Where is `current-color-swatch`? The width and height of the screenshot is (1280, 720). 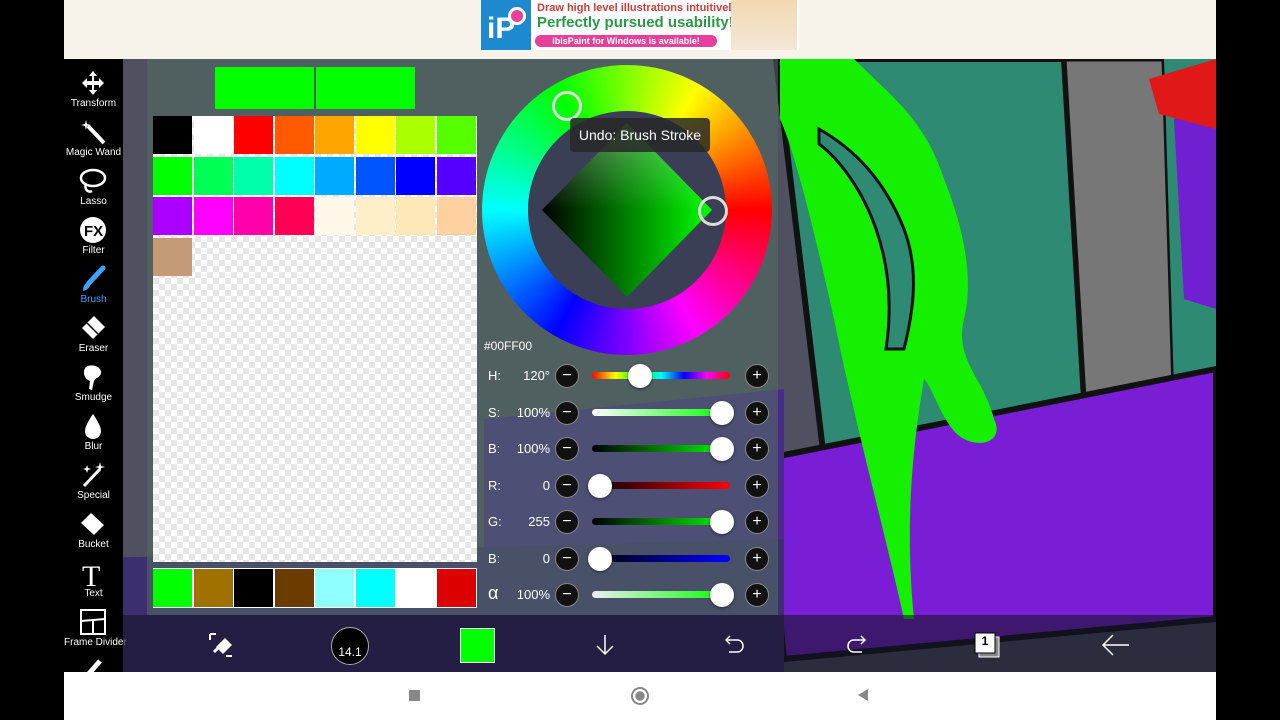
current-color-swatch is located at coordinates (365, 88).